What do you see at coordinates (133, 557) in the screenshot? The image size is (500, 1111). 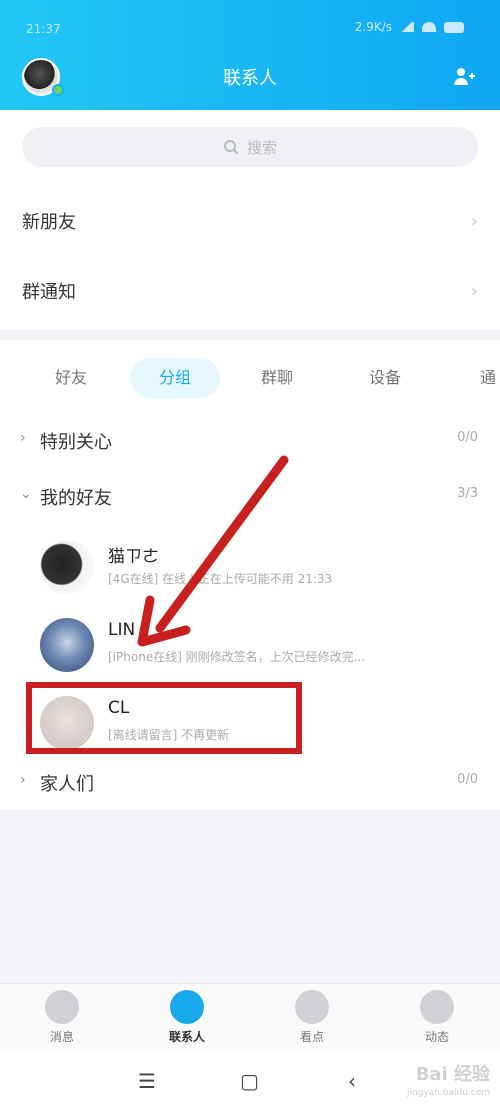 I see `friend-name: 猫ㄗㄜ` at bounding box center [133, 557].